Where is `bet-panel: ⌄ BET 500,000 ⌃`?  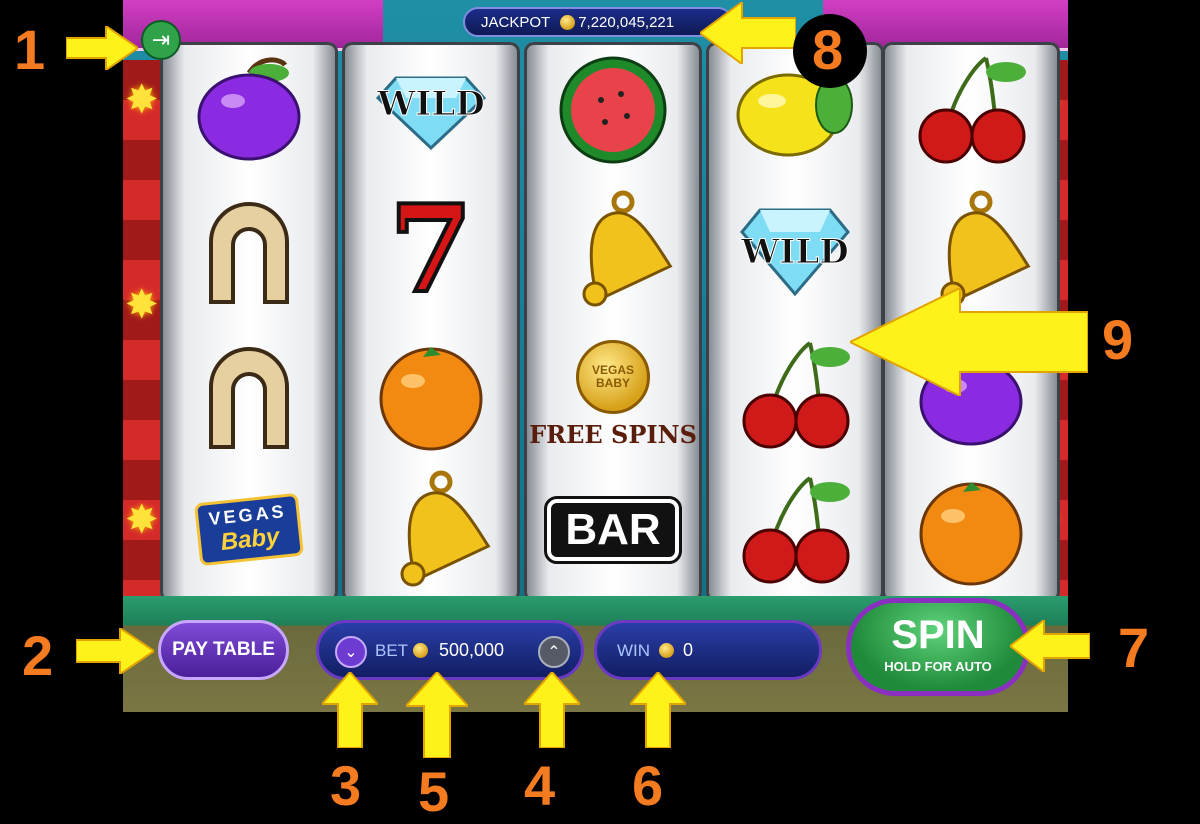 bet-panel: ⌄ BET 500,000 ⌃ is located at coordinates (450, 650).